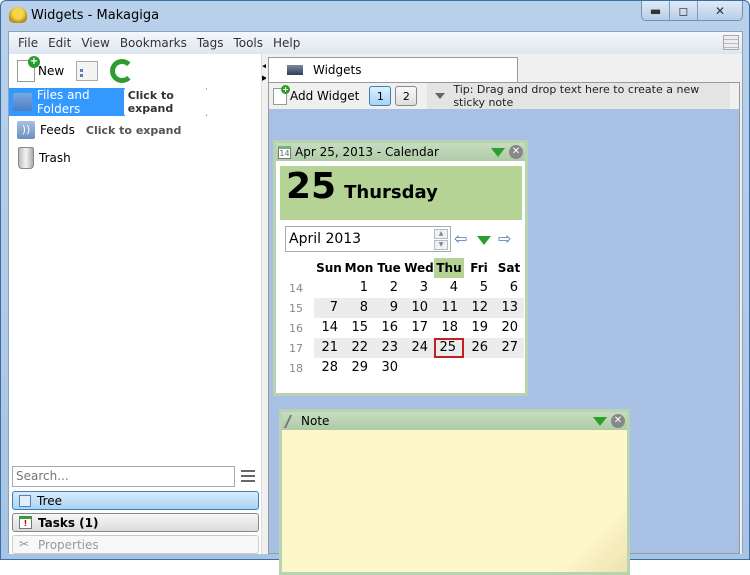  What do you see at coordinates (454, 501) in the screenshot?
I see `note-text-area` at bounding box center [454, 501].